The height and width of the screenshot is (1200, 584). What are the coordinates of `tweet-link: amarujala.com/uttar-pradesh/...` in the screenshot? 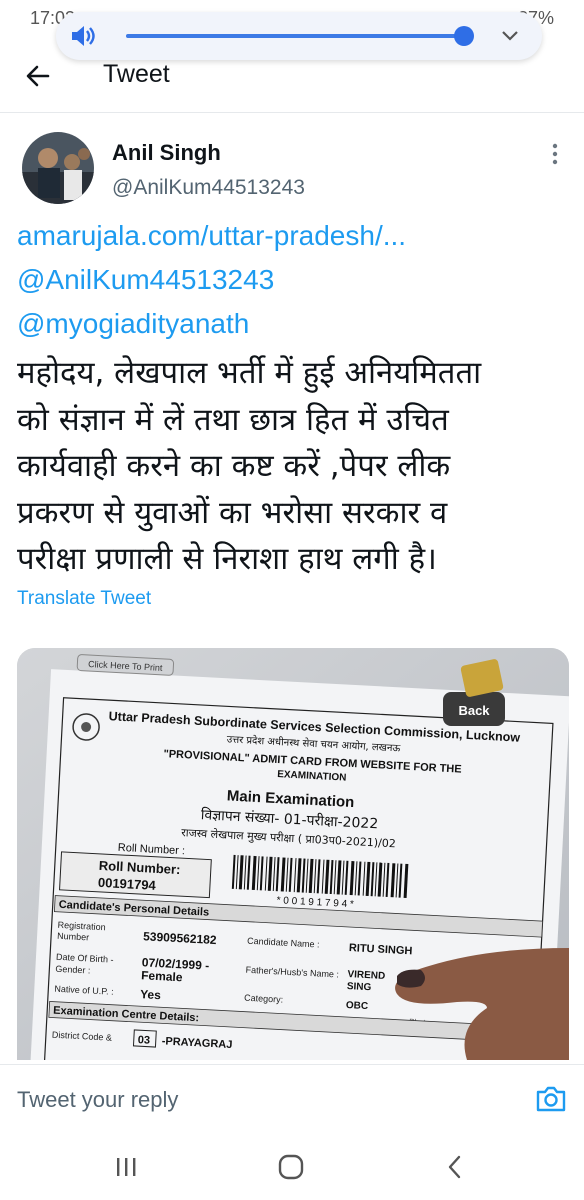 It's located at (211, 236).